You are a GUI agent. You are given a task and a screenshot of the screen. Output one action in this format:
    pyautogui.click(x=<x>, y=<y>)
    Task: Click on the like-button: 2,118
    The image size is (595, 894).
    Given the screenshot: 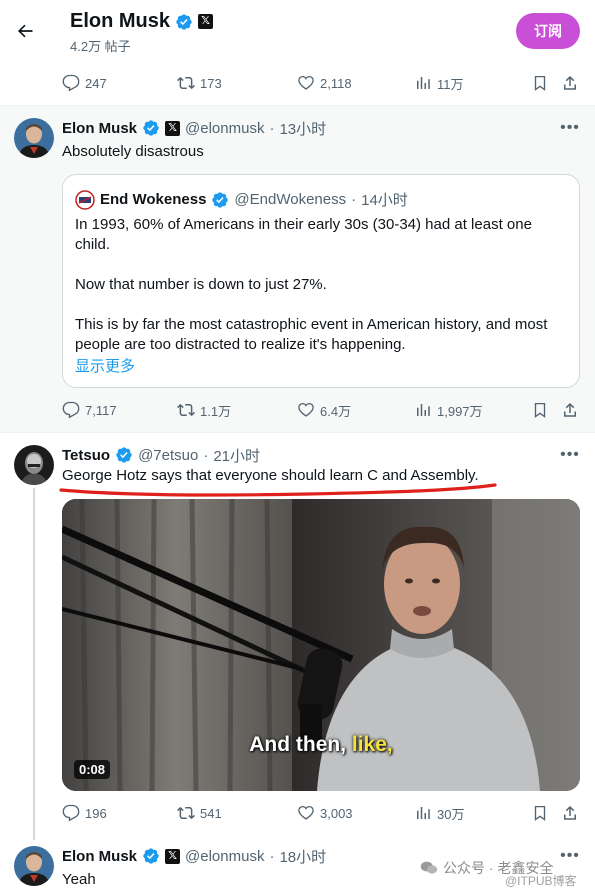 What is the action you would take?
    pyautogui.click(x=324, y=83)
    